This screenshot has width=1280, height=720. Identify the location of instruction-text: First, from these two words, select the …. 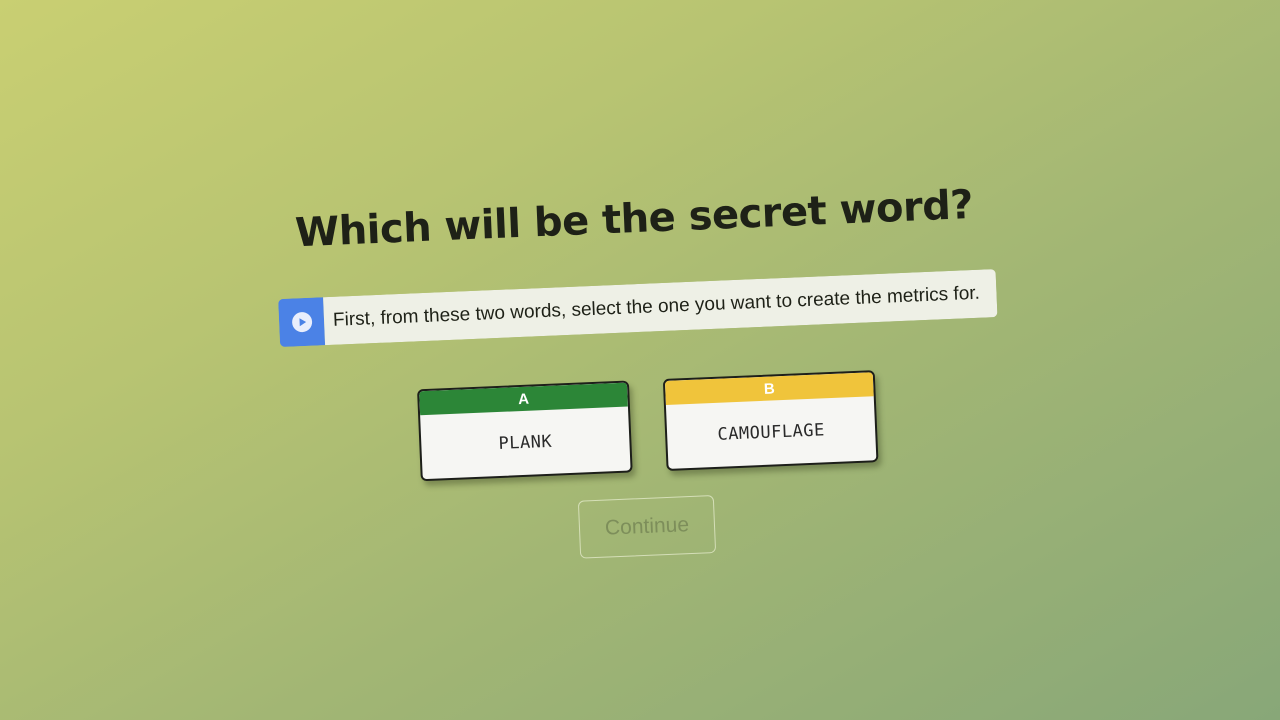
(660, 307).